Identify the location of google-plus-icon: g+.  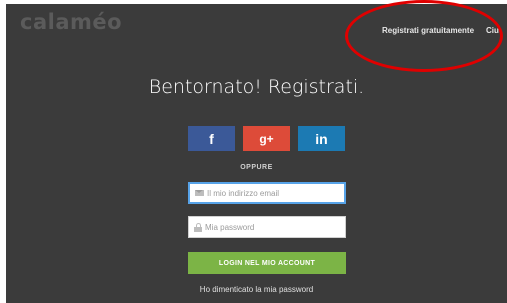
(266, 138).